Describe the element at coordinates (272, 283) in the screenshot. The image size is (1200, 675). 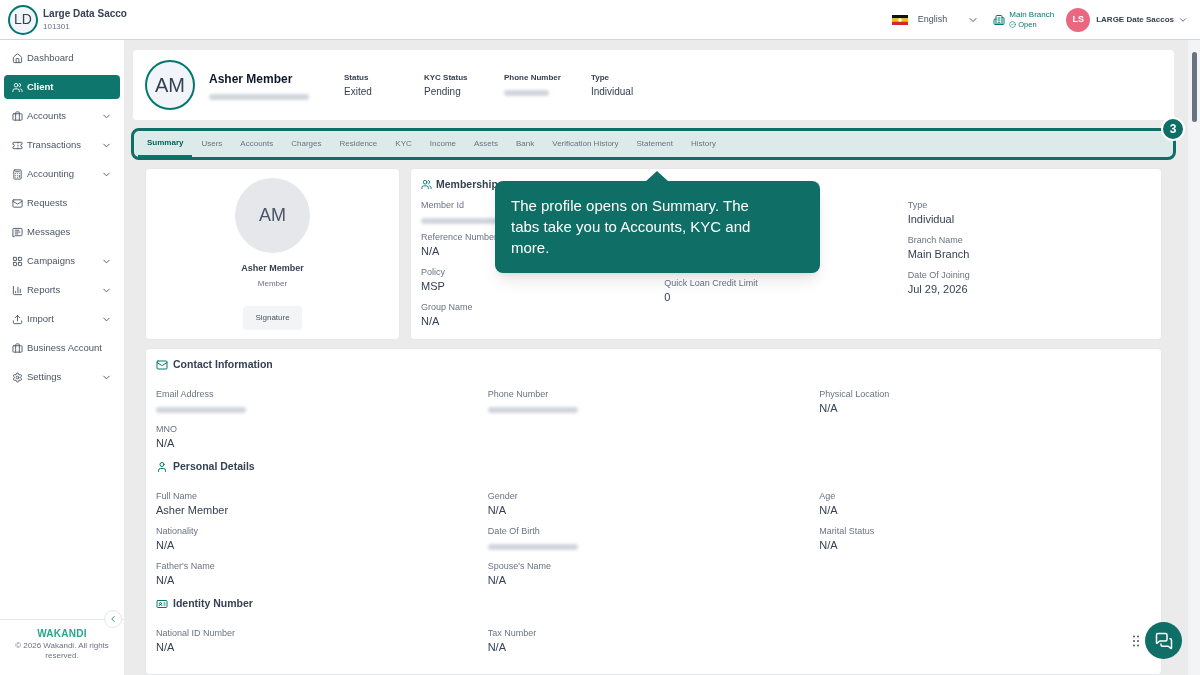
I see `member-role: Member` at that location.